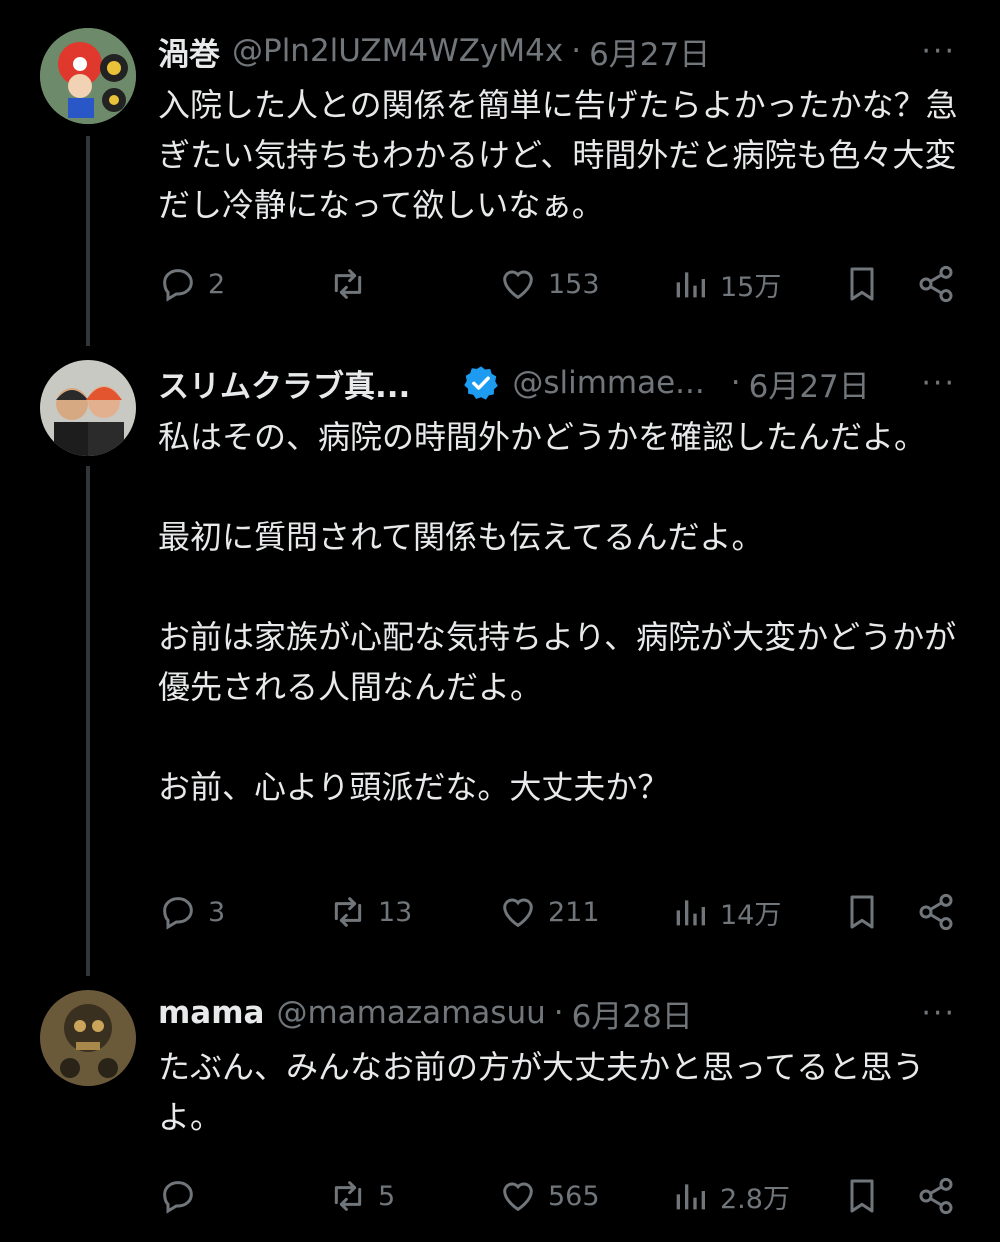  Describe the element at coordinates (574, 284) in the screenshot. I see `like-count: 153` at that location.